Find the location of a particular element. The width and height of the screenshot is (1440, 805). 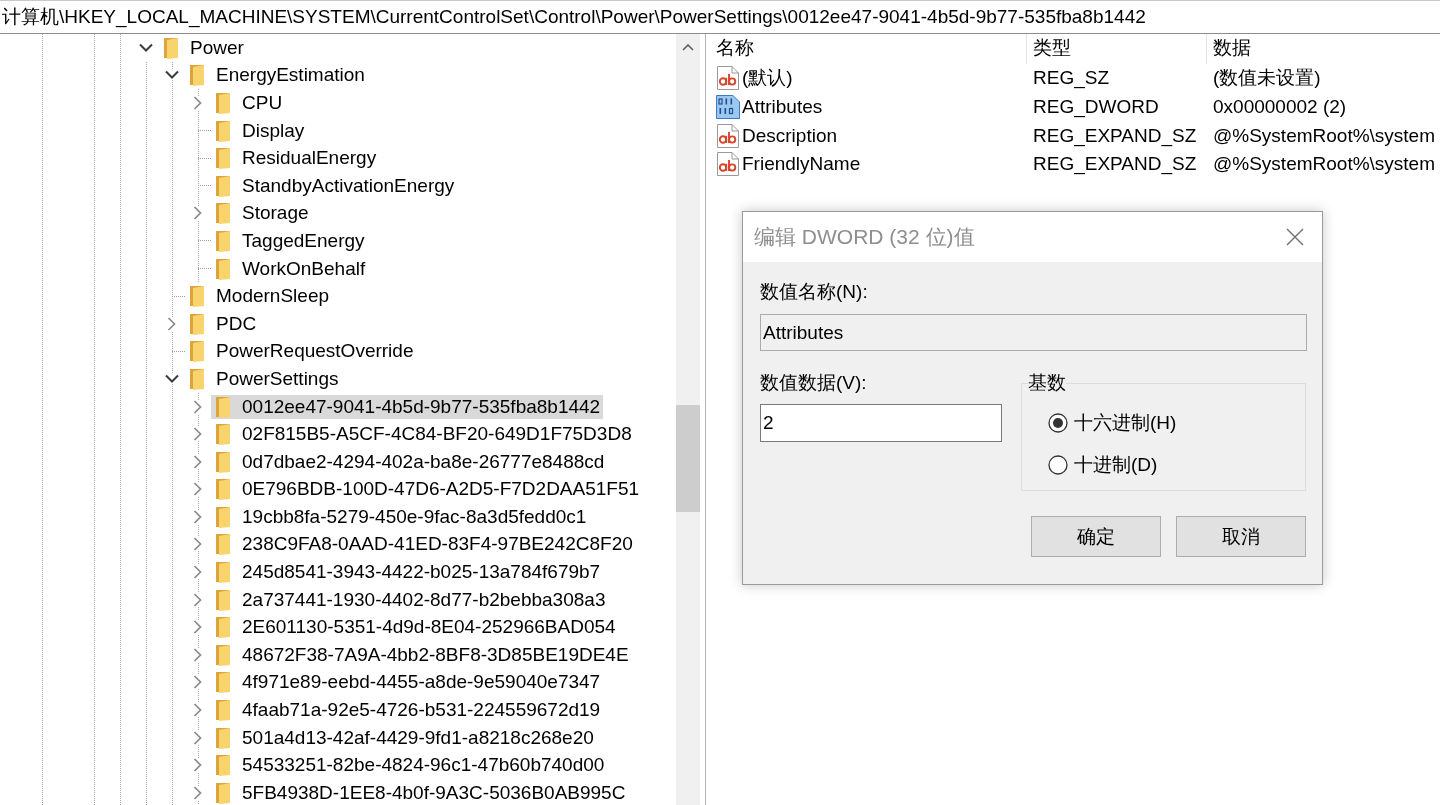

ok-button: 确定 is located at coordinates (1096, 536).